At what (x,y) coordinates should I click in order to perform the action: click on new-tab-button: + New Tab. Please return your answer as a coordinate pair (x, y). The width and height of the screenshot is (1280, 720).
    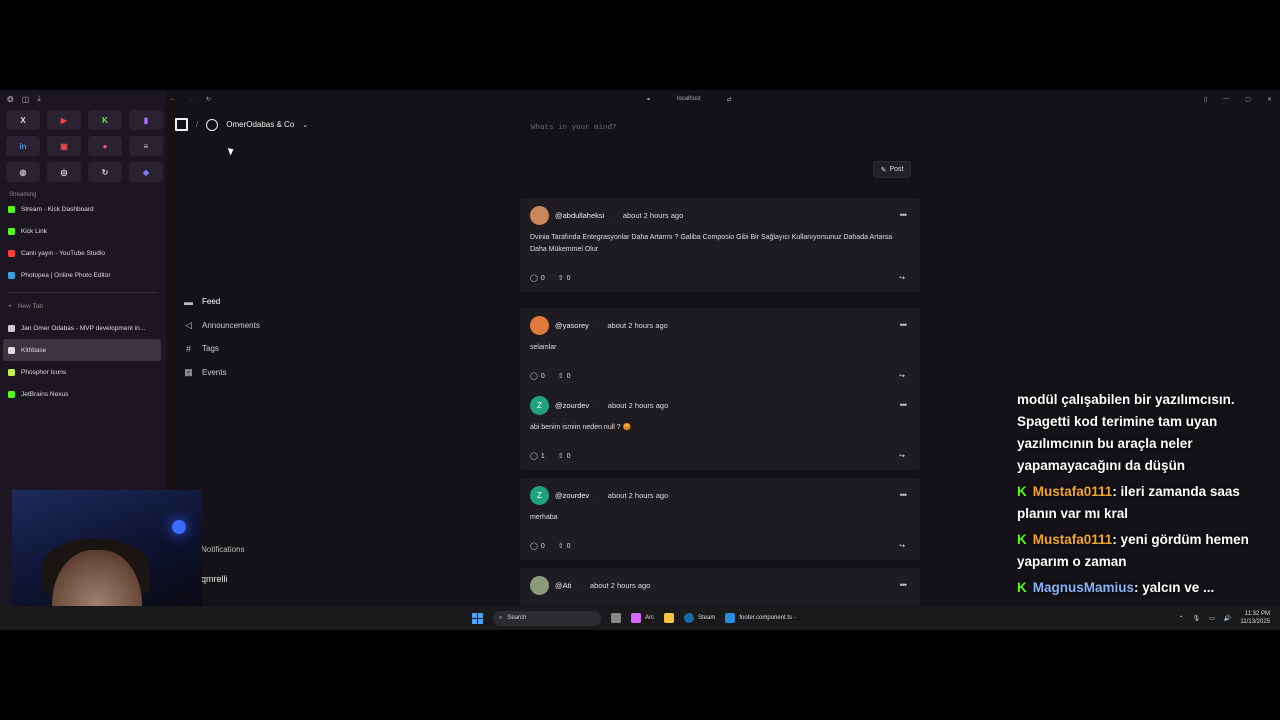
    Looking at the image, I should click on (83, 306).